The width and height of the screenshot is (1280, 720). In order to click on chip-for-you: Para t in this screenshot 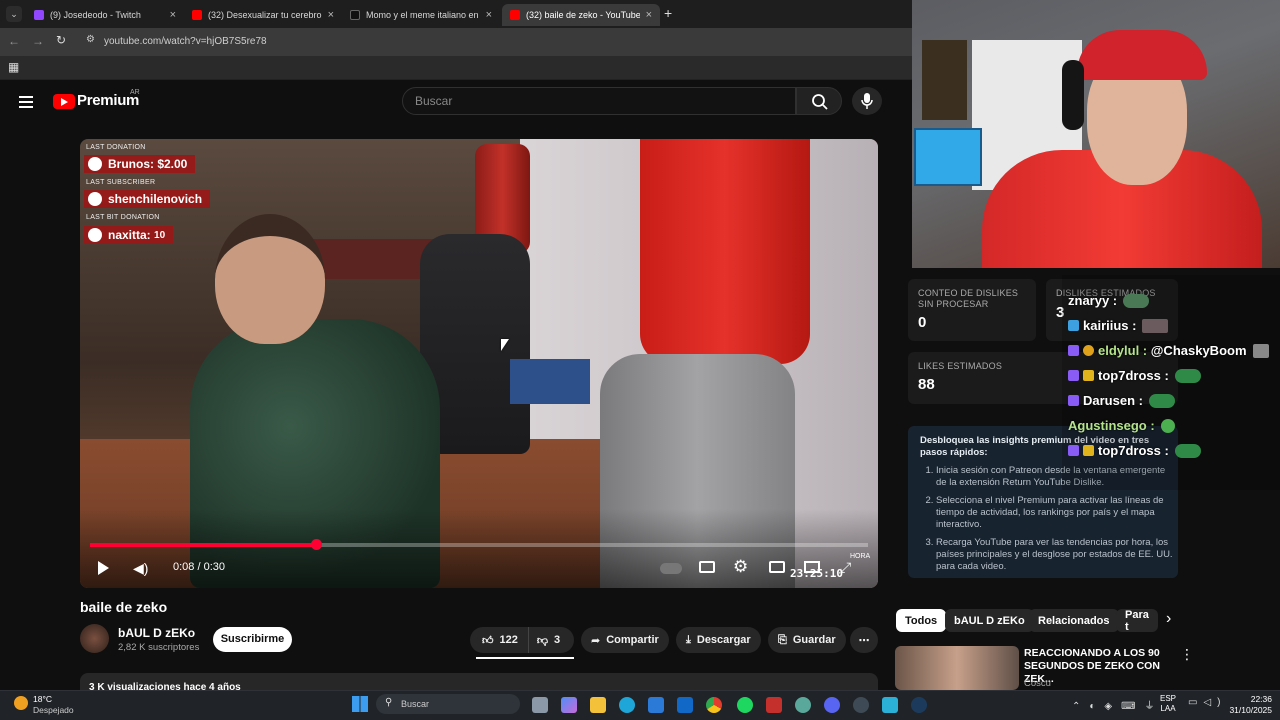, I will do `click(1137, 620)`.